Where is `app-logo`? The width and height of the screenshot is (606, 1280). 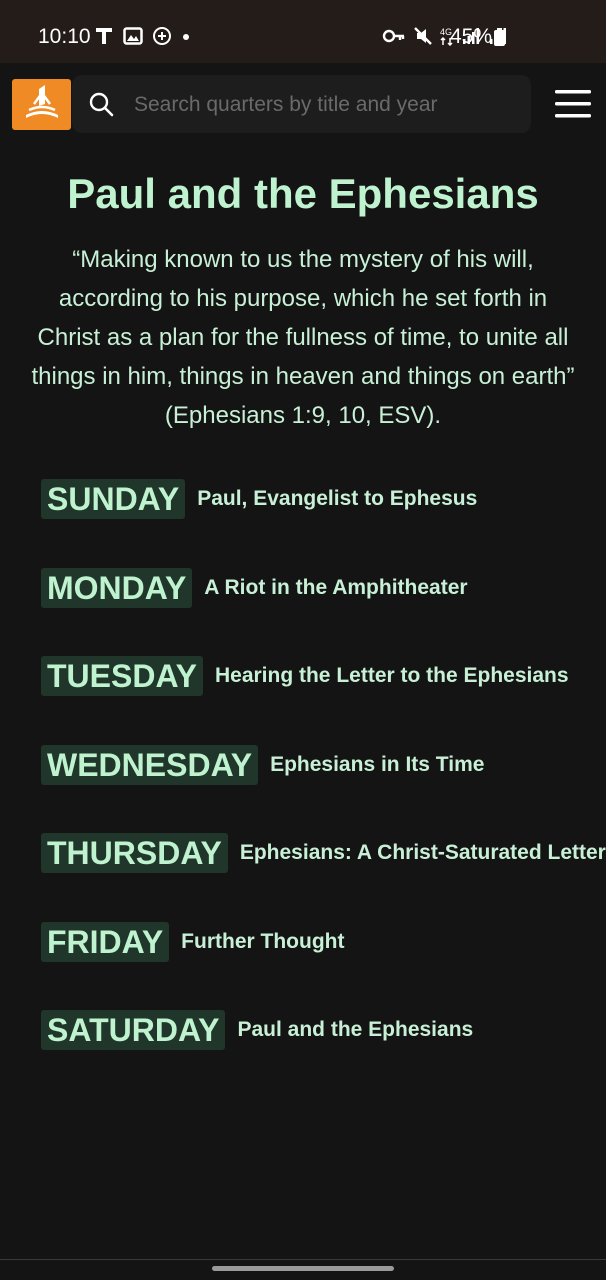 app-logo is located at coordinates (41, 104).